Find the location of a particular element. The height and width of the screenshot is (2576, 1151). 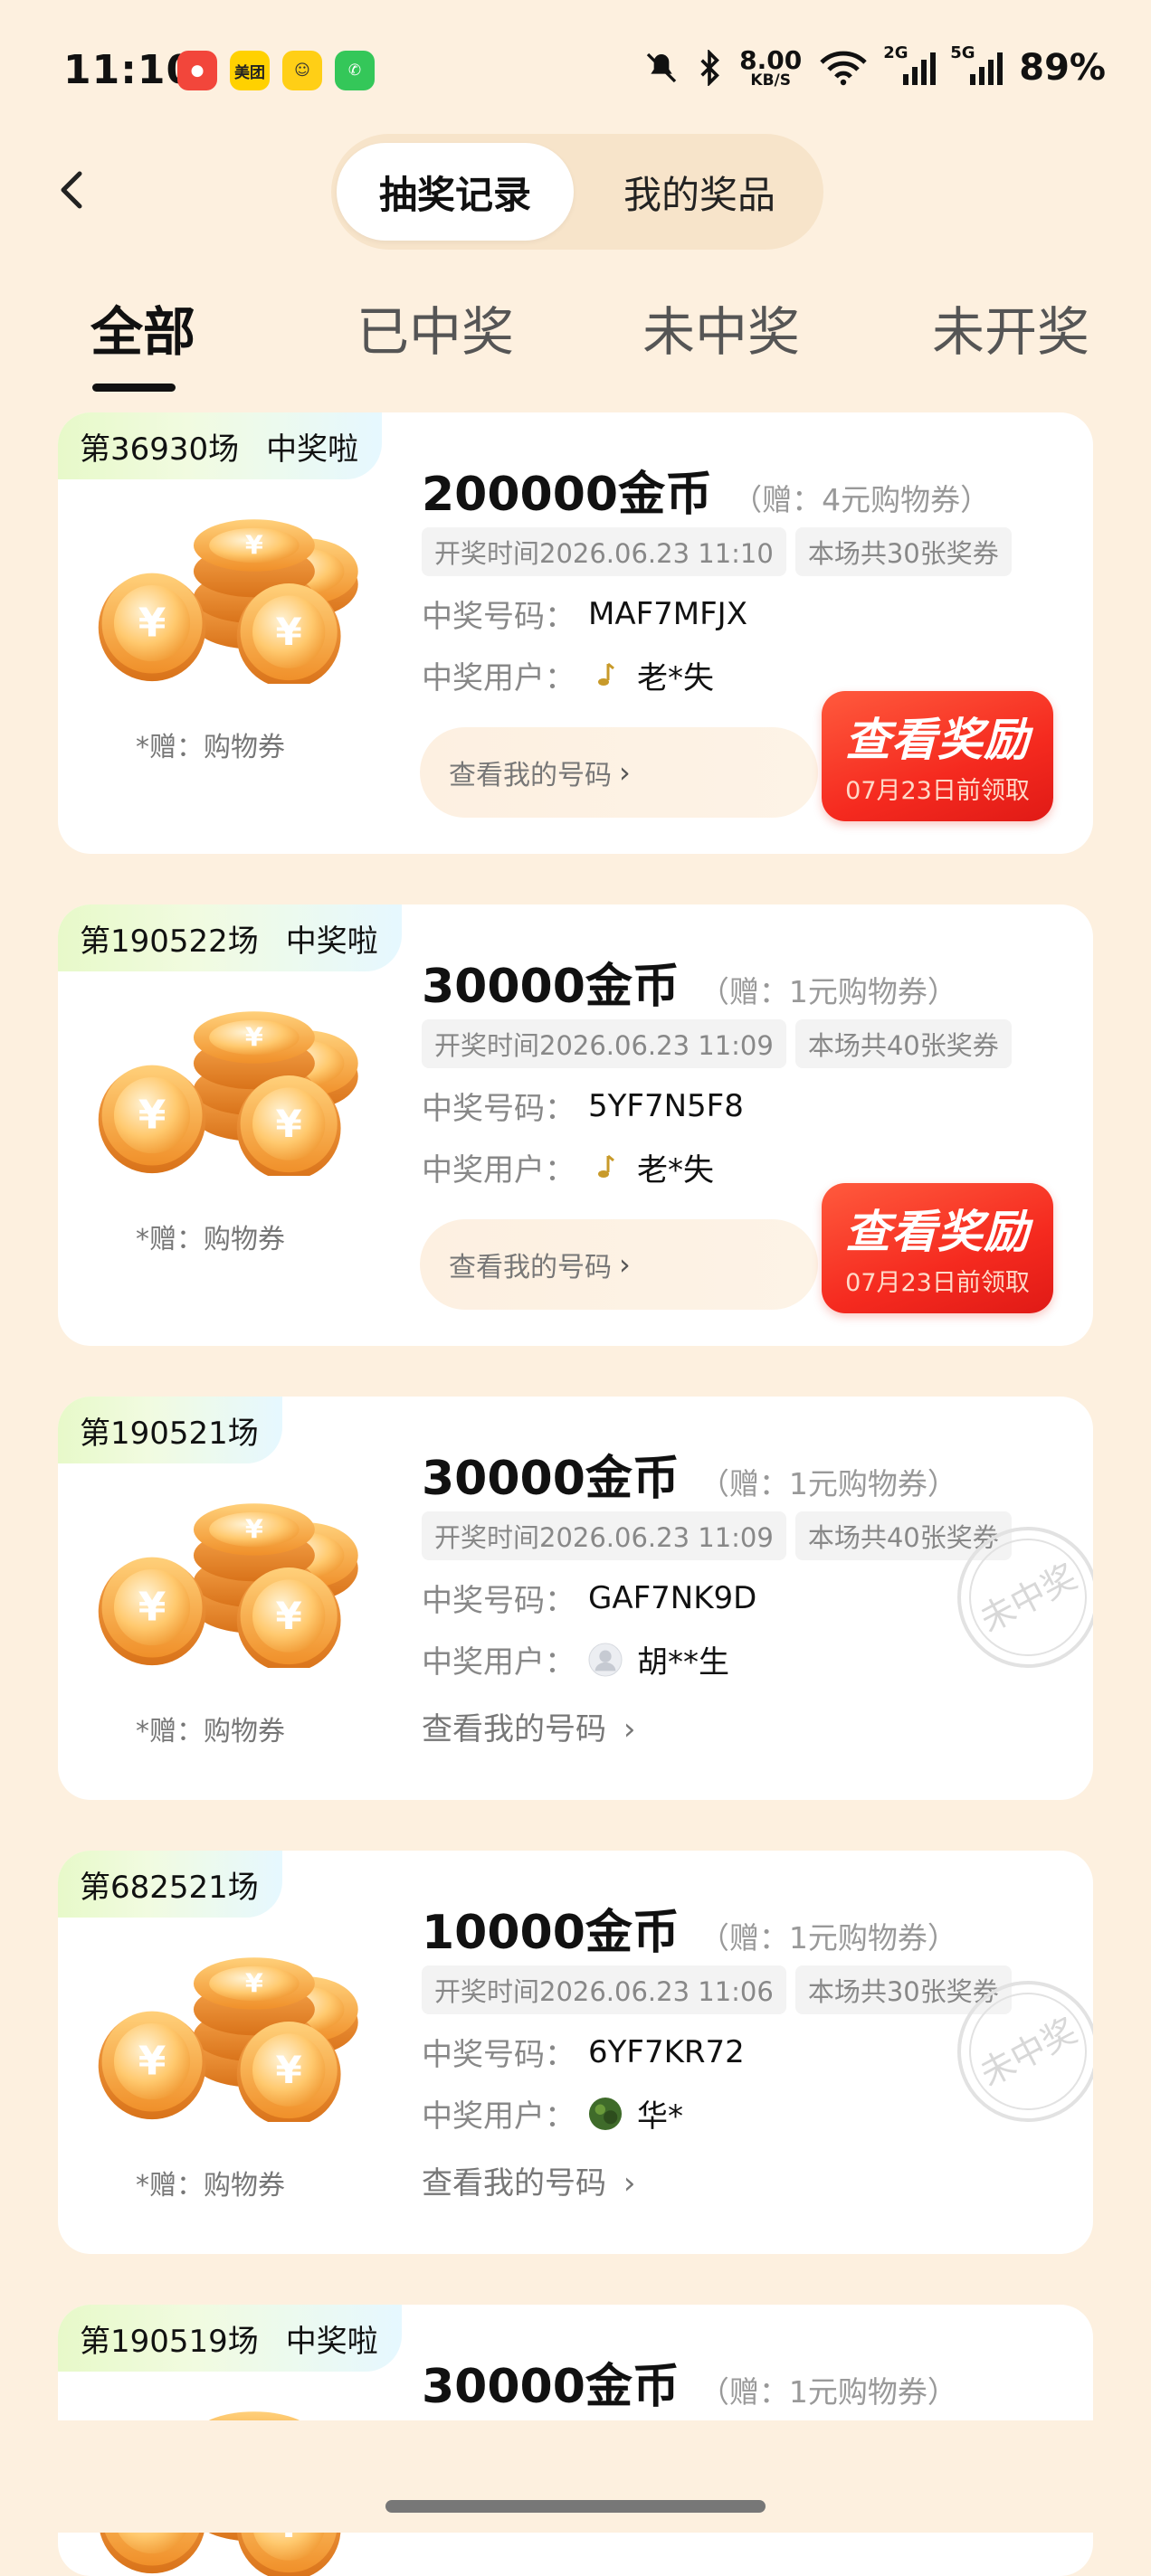

prize-title: 200000金币 （赠：4元购物券） is located at coordinates (706, 490).